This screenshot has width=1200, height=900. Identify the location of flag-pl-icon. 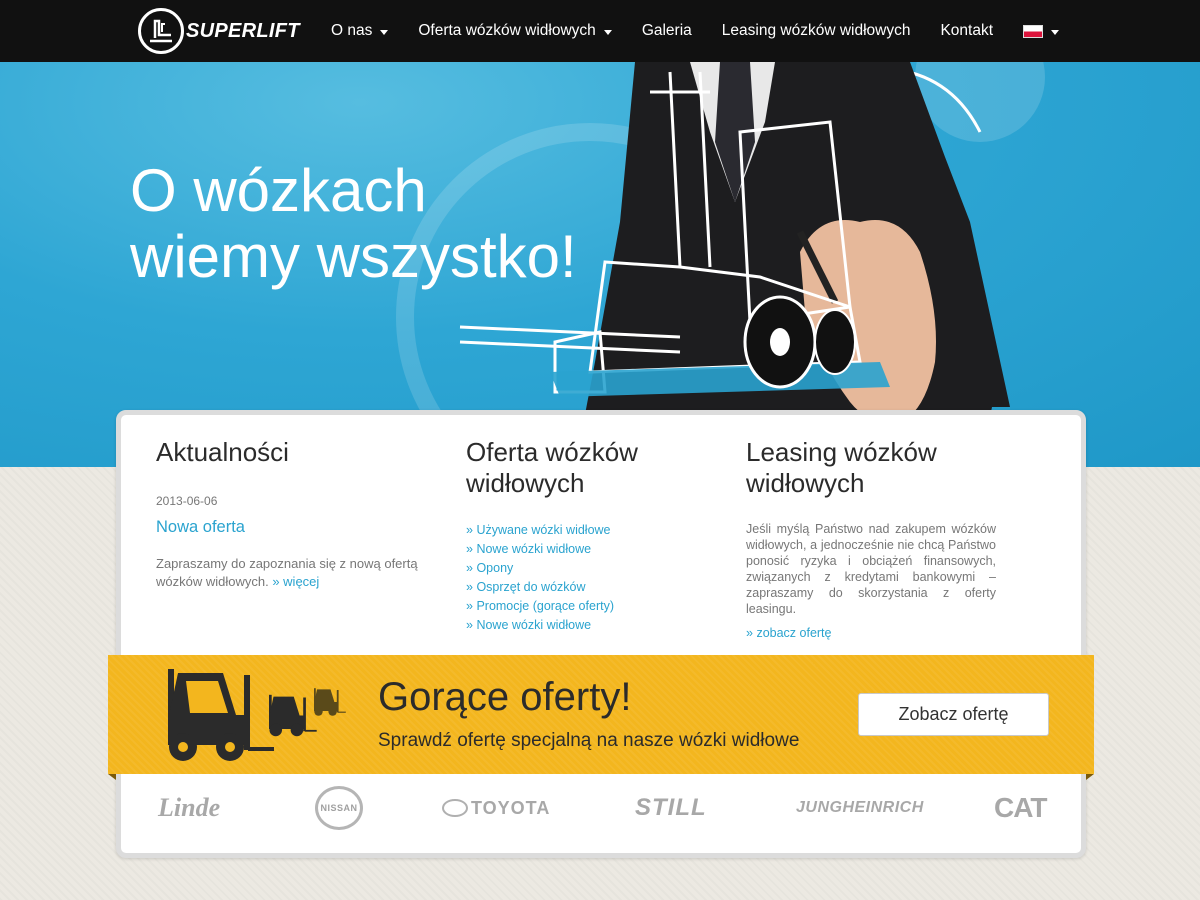
(1033, 31).